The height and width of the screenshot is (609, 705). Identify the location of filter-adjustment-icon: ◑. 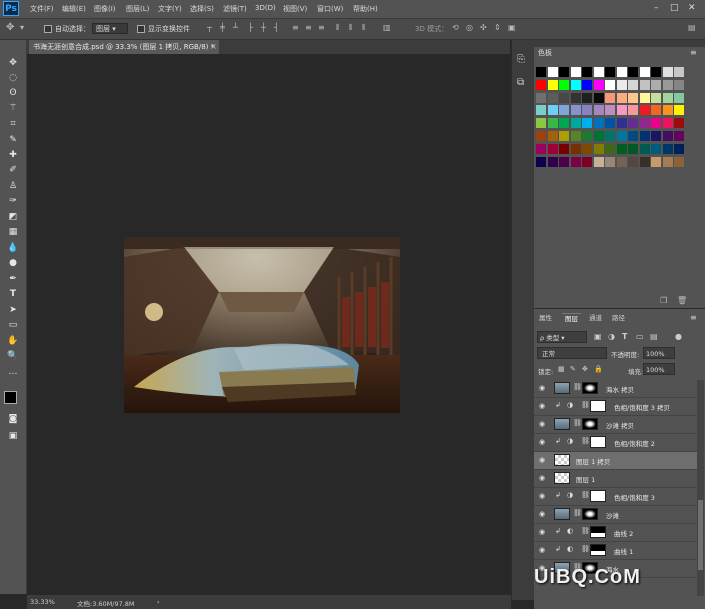
(611, 336).